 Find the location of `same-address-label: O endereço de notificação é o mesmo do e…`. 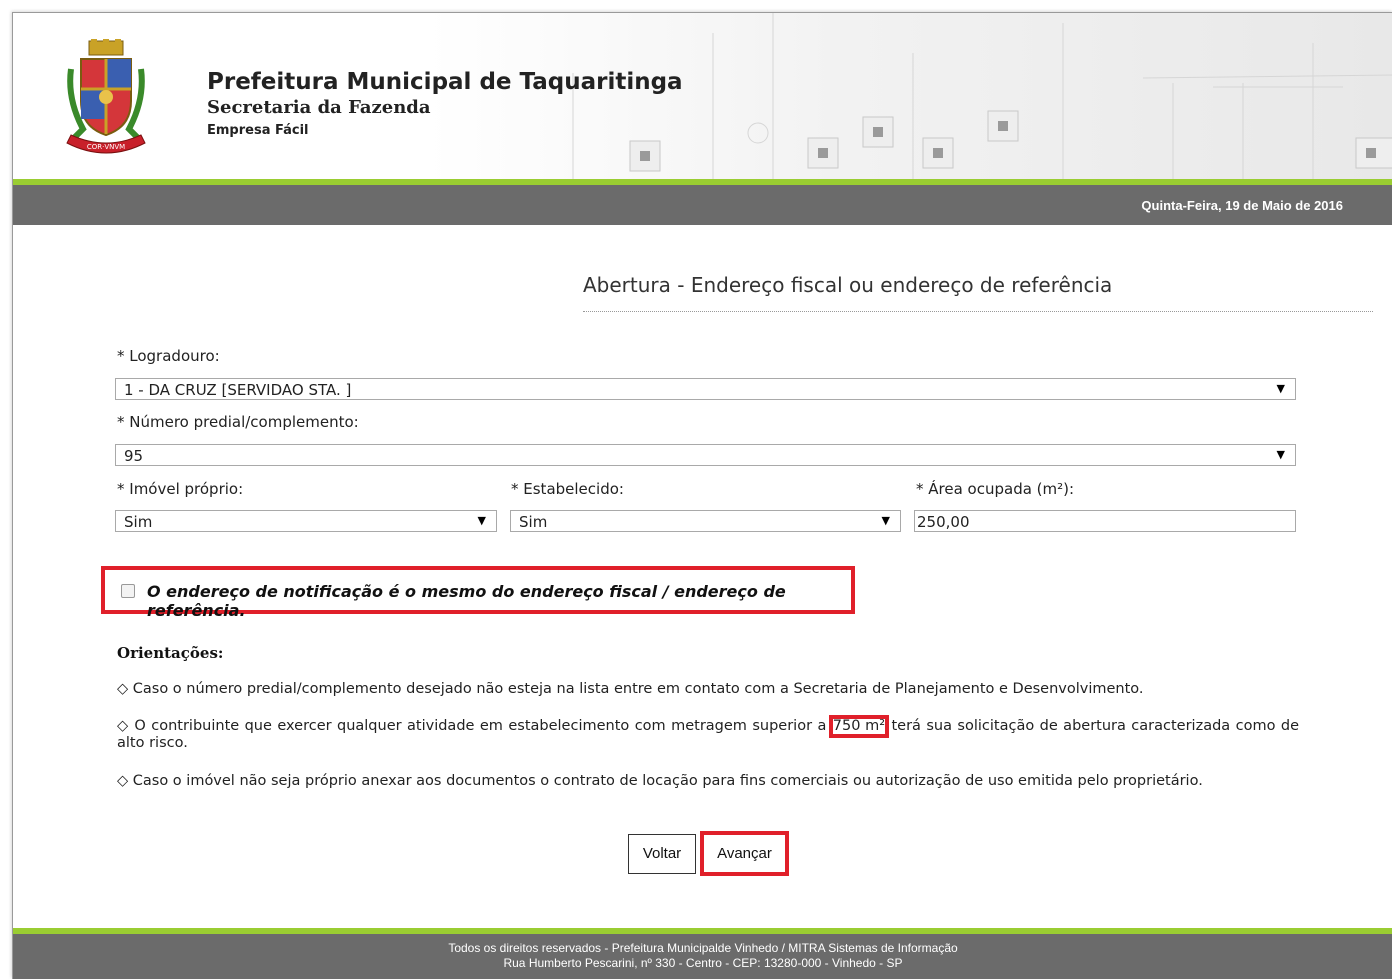

same-address-label: O endereço de notificação é o mesmo do e… is located at coordinates (499, 601).